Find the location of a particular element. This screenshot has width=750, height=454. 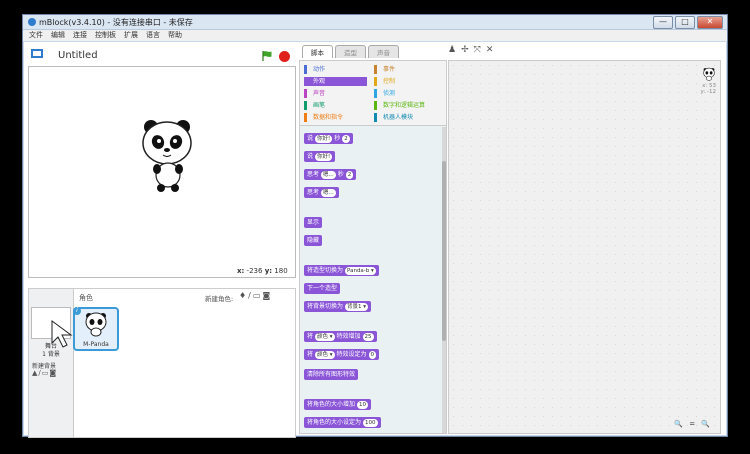

block-text: 将造型切换为 is located at coordinates (325, 270).